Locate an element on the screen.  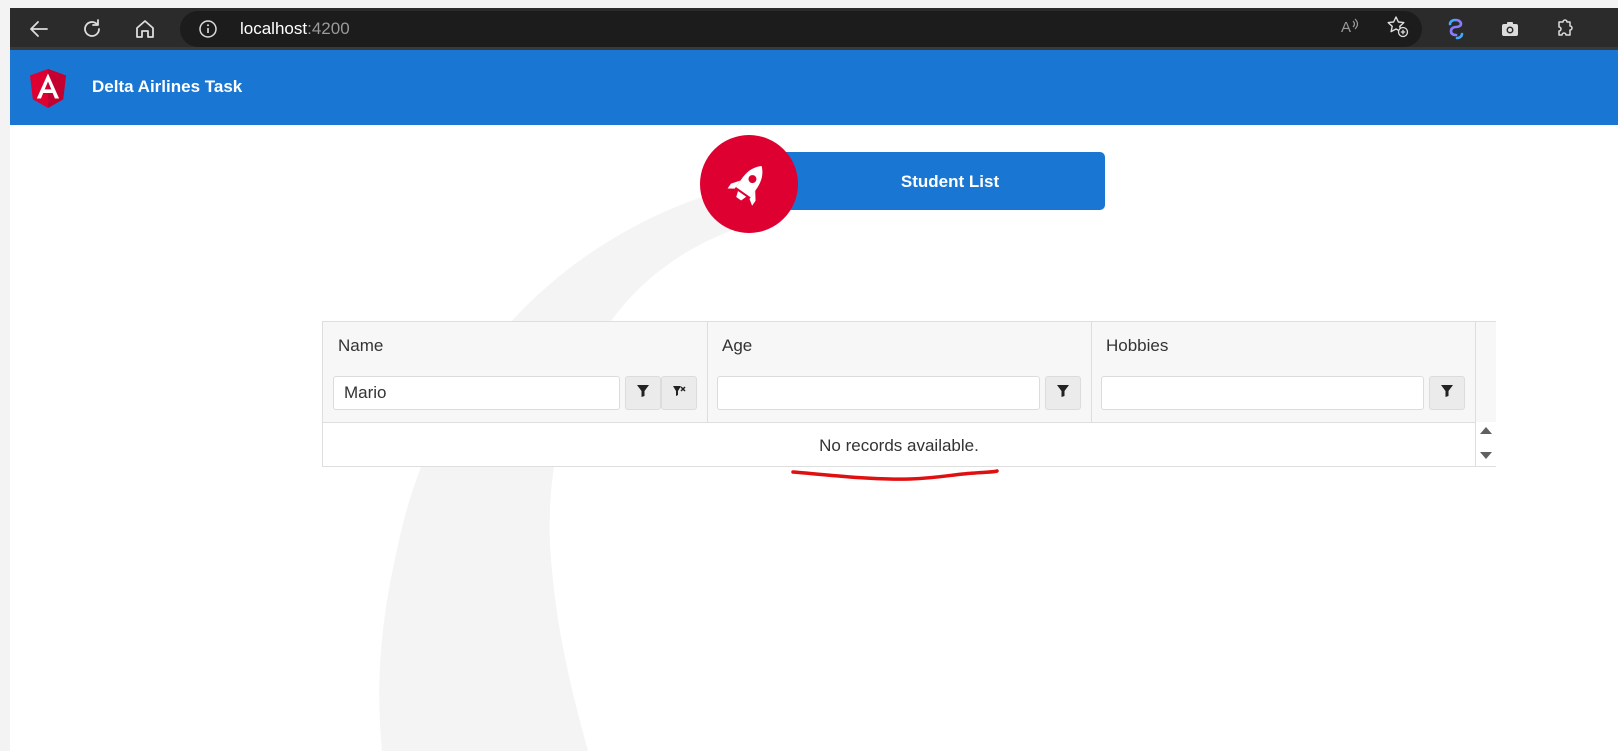
name-filter-button is located at coordinates (643, 393).